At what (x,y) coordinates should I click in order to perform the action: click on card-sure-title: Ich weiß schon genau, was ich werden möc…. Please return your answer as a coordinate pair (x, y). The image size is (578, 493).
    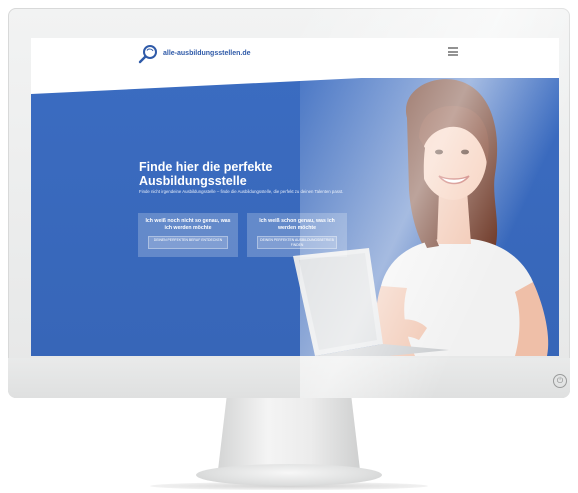
    Looking at the image, I should click on (297, 224).